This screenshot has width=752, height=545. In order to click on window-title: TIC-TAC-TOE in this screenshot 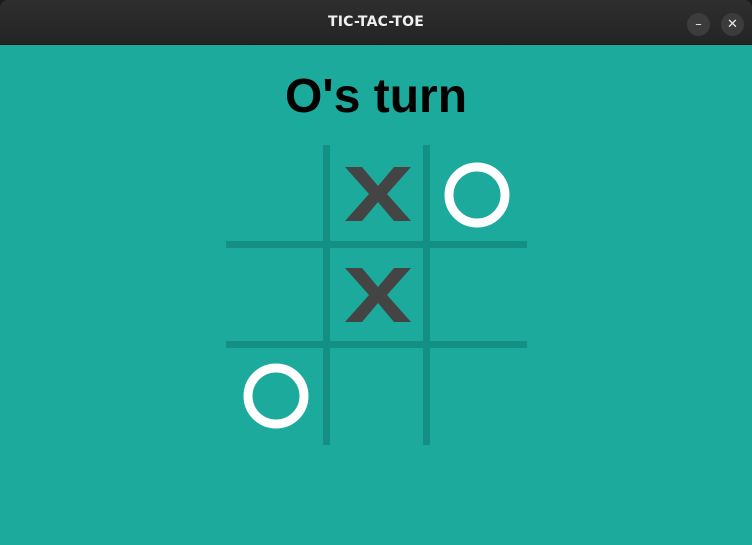, I will do `click(376, 22)`.